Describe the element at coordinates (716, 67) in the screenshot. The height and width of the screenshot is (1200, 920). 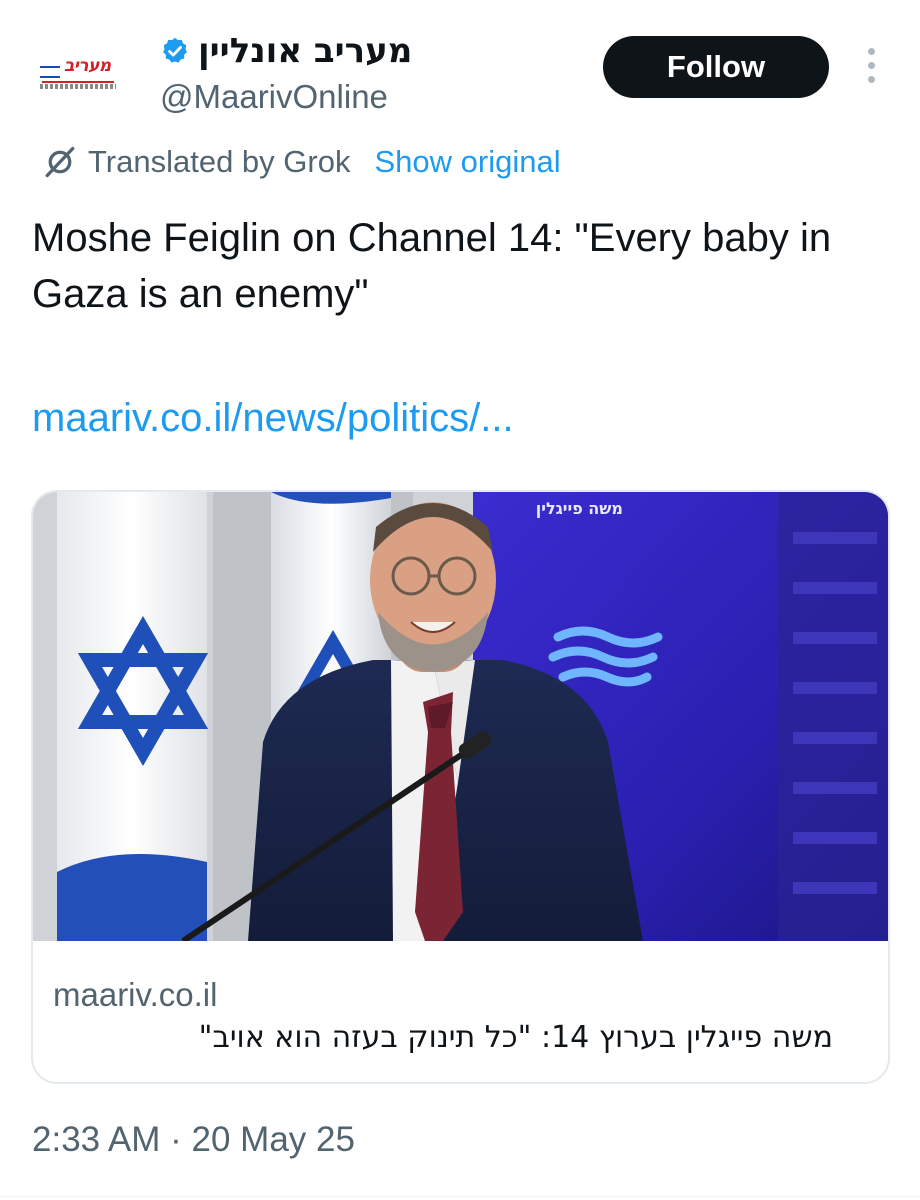
I see `follow-button: Follow` at that location.